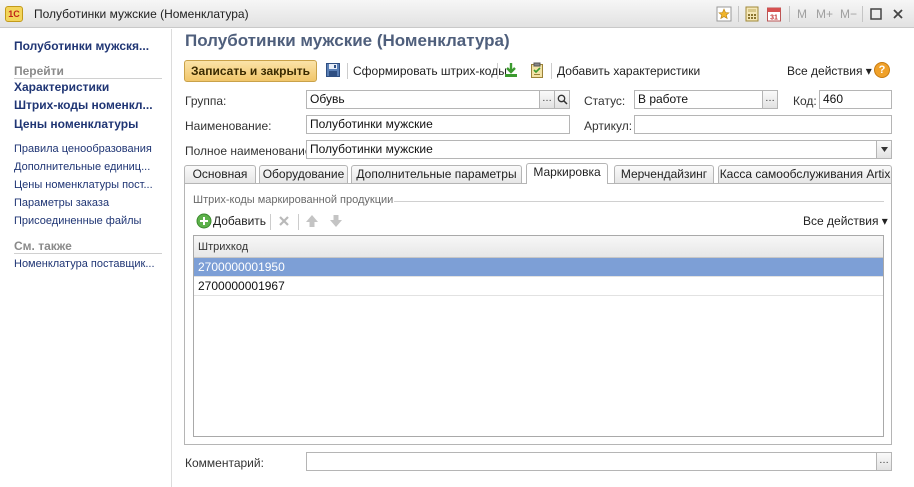 Image resolution: width=914 pixels, height=487 pixels. Describe the element at coordinates (250, 71) in the screenshot. I see `save-and-close-button: Записать и закрыть` at that location.